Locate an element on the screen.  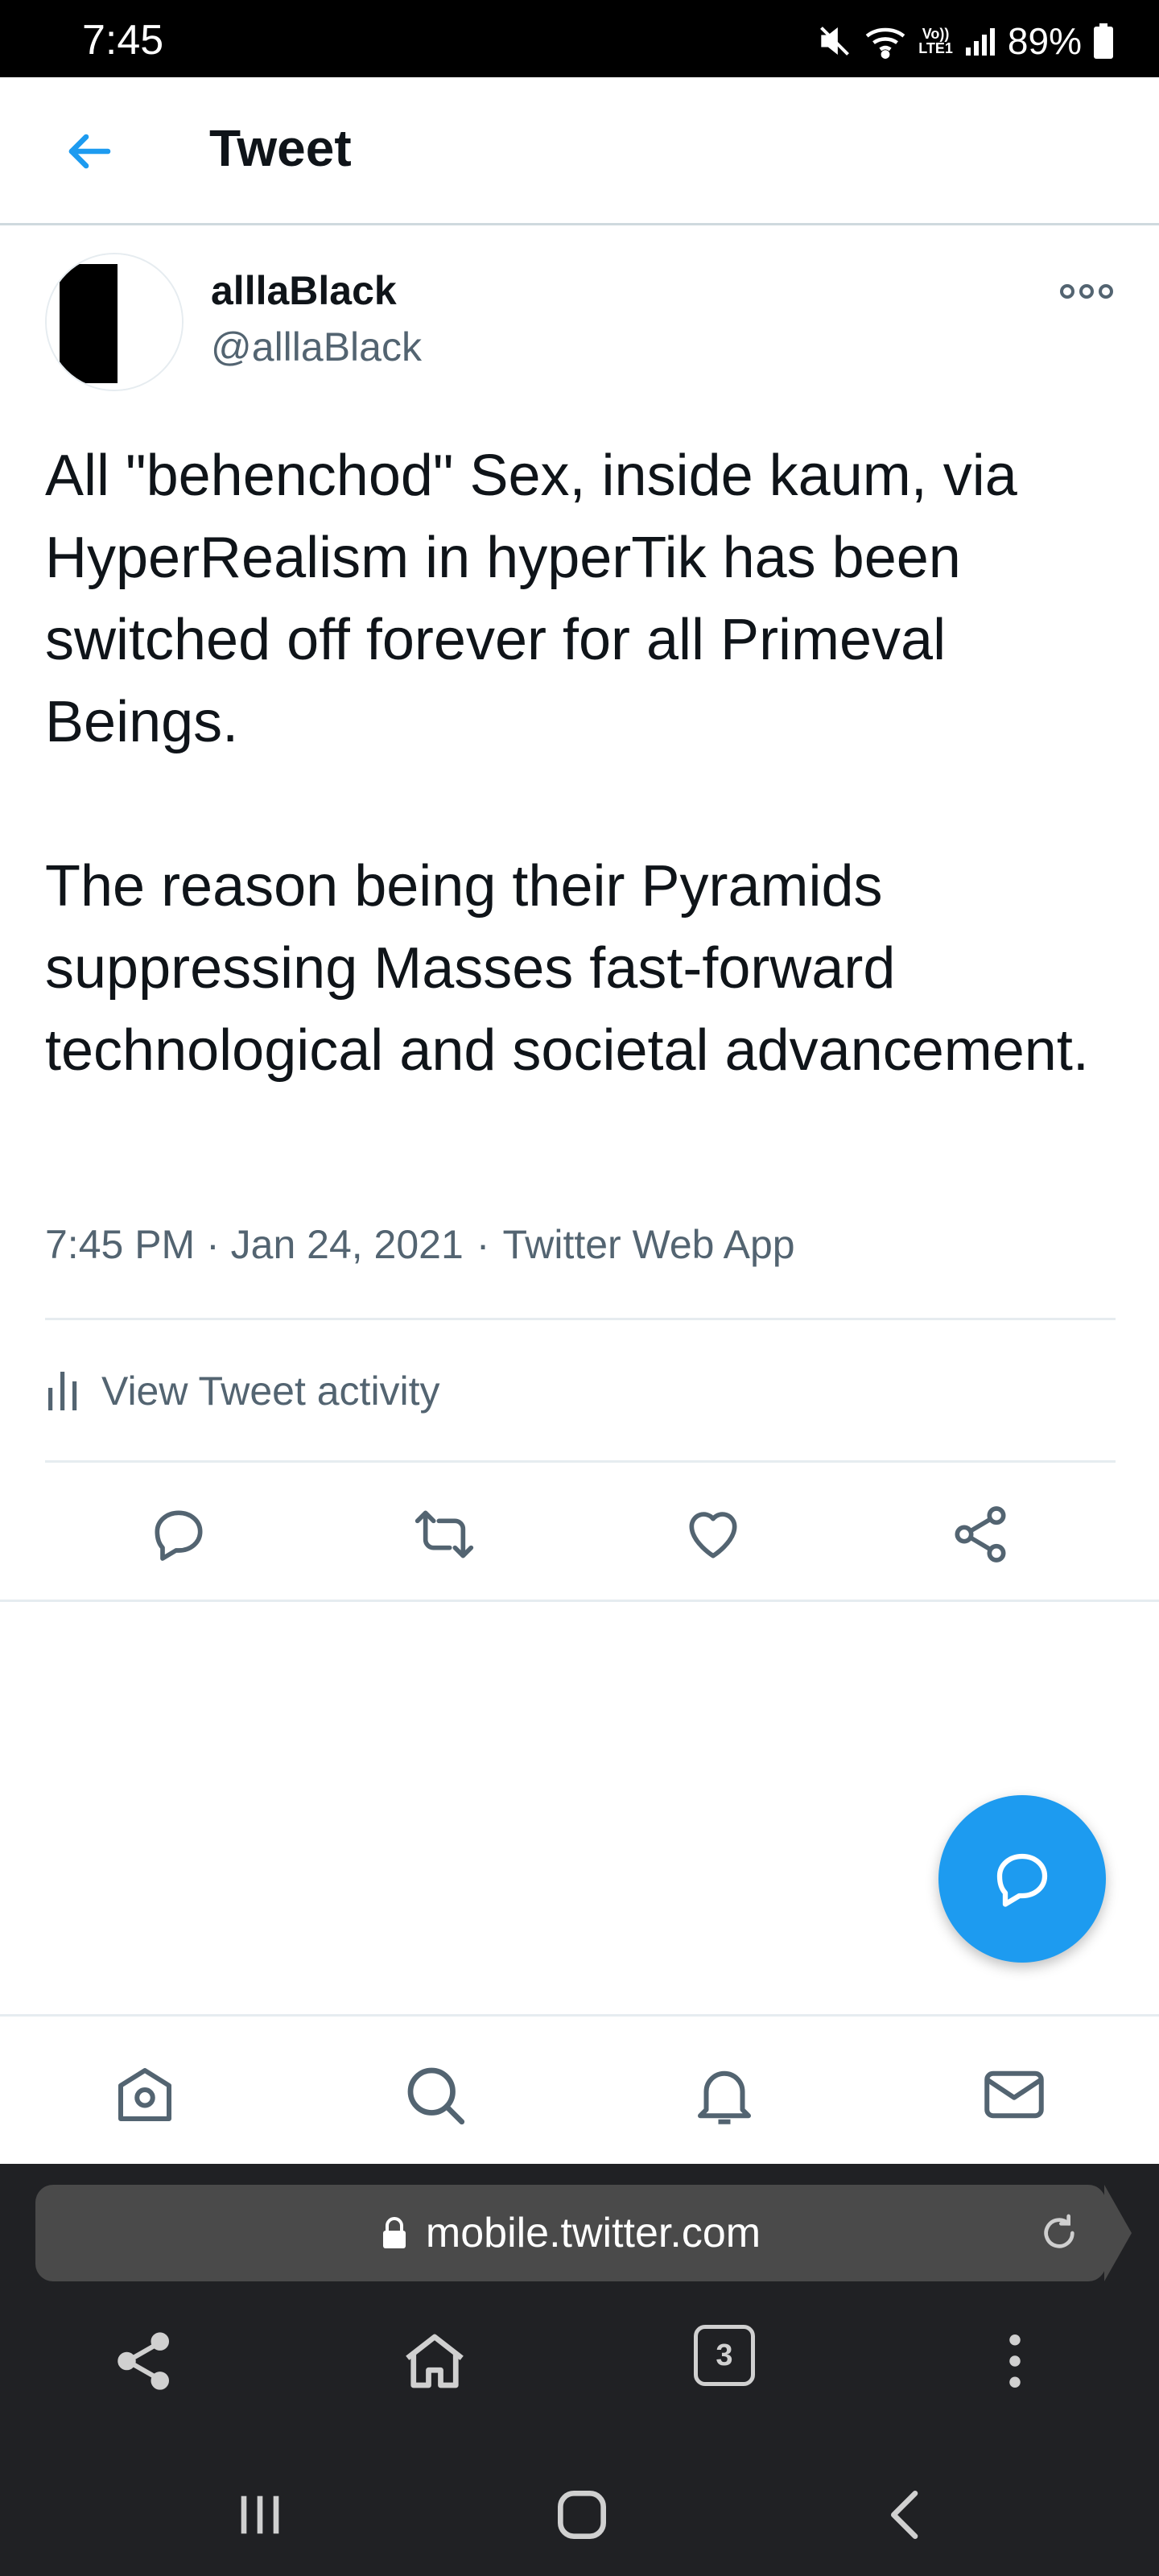
status-icons: Vo)) LTE1 89% is located at coordinates (965, 41).